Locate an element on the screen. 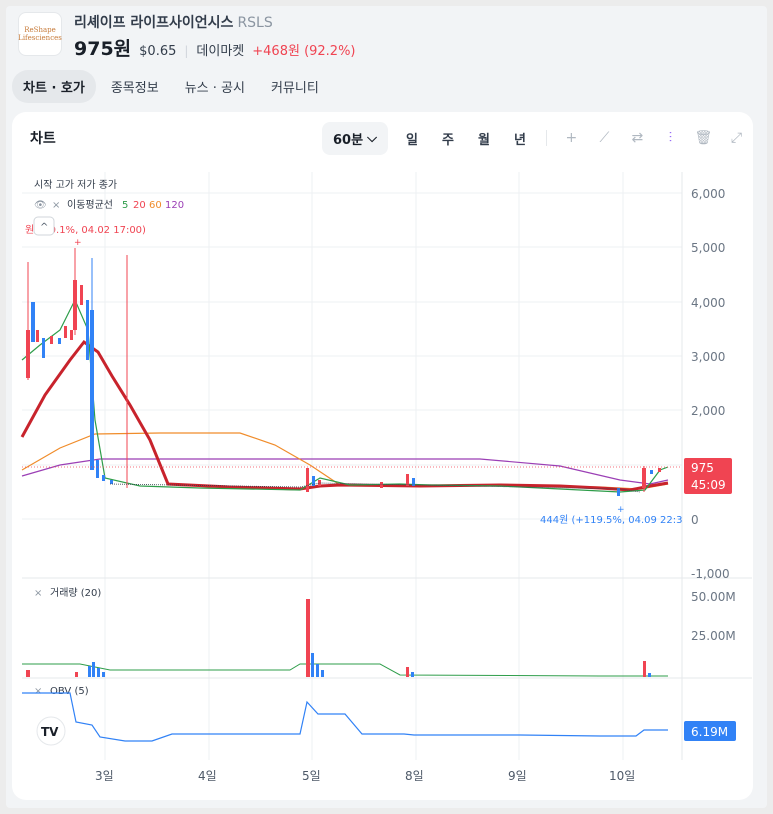 This screenshot has height=814, width=773. tradingview-text: TV is located at coordinates (50, 732).